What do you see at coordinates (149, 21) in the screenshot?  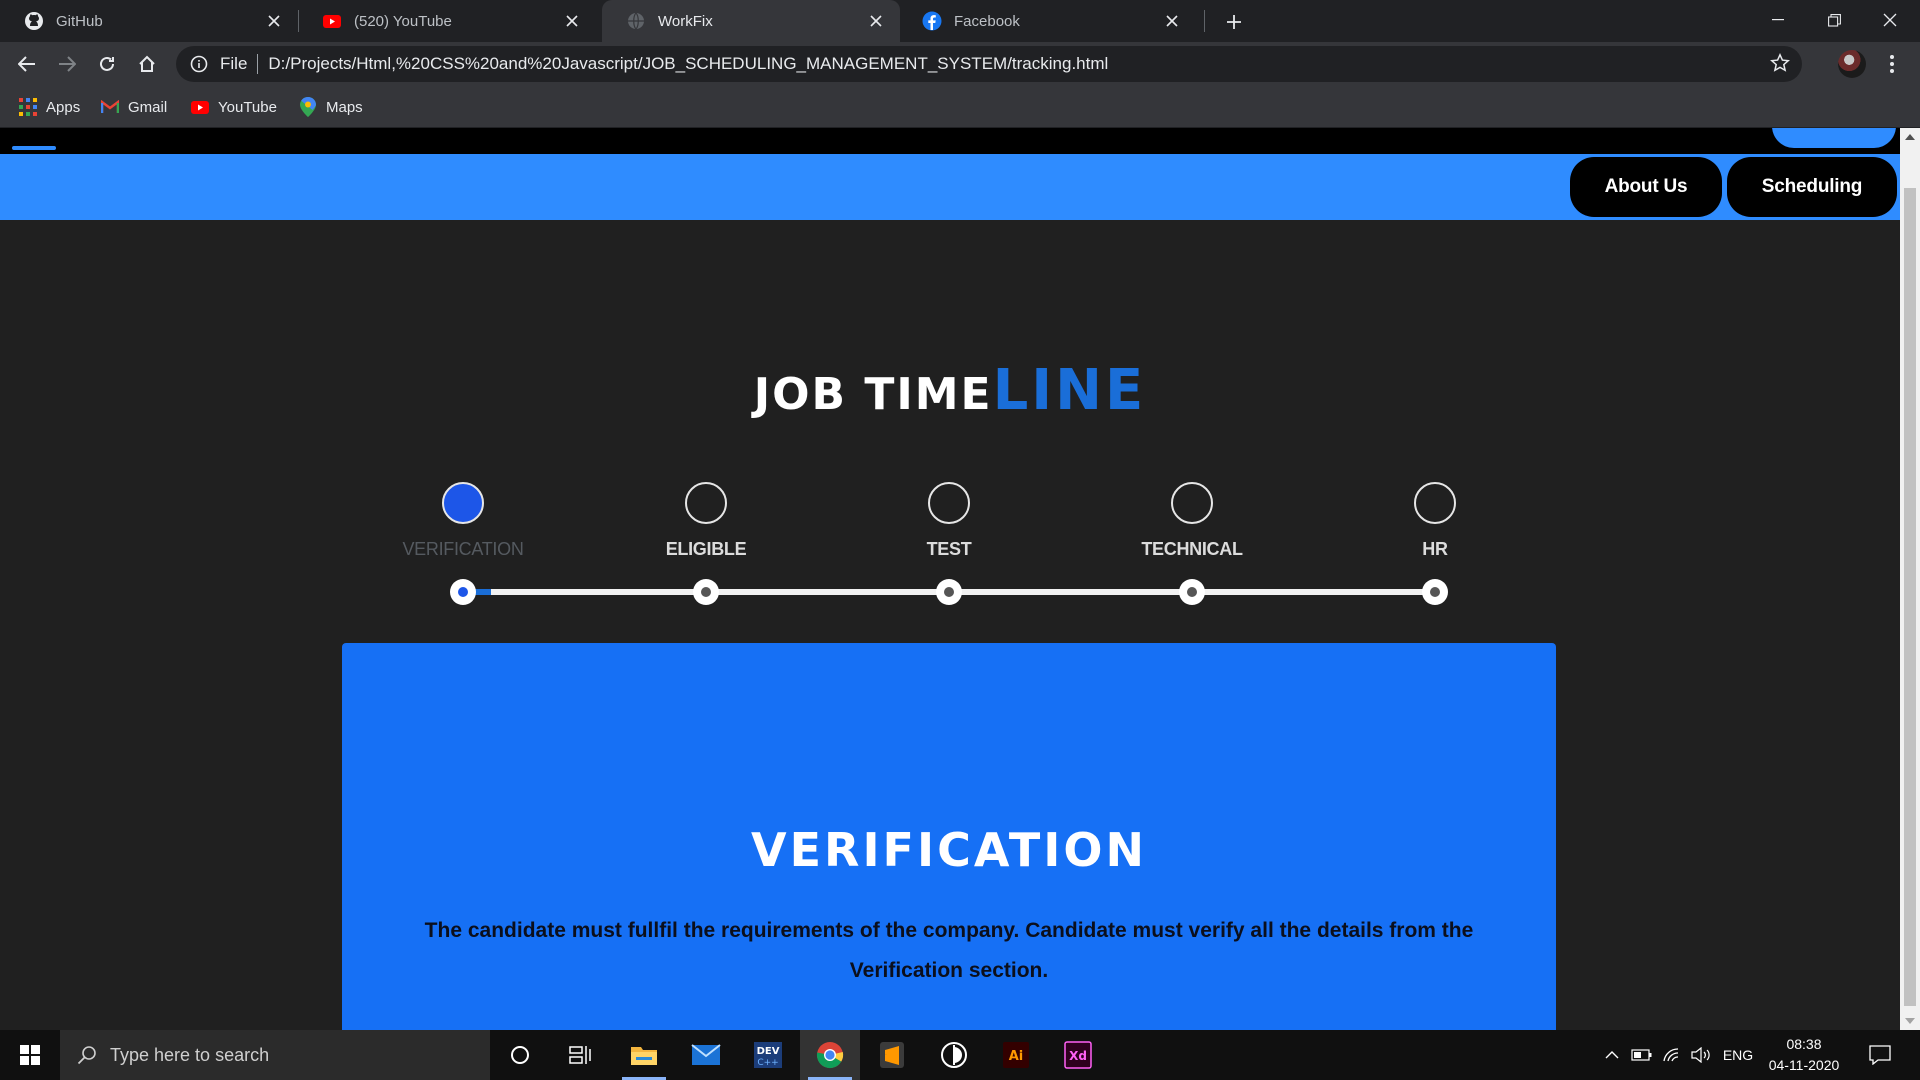 I see `tab-github: GitHub` at bounding box center [149, 21].